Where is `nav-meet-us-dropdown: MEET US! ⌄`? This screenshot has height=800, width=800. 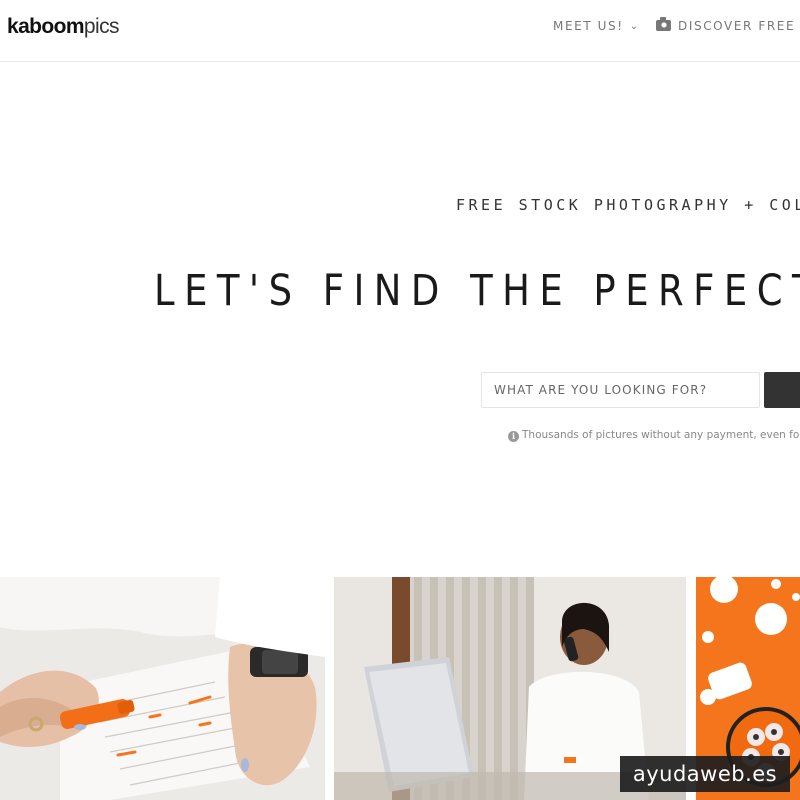 nav-meet-us-dropdown: MEET US! ⌄ is located at coordinates (596, 26).